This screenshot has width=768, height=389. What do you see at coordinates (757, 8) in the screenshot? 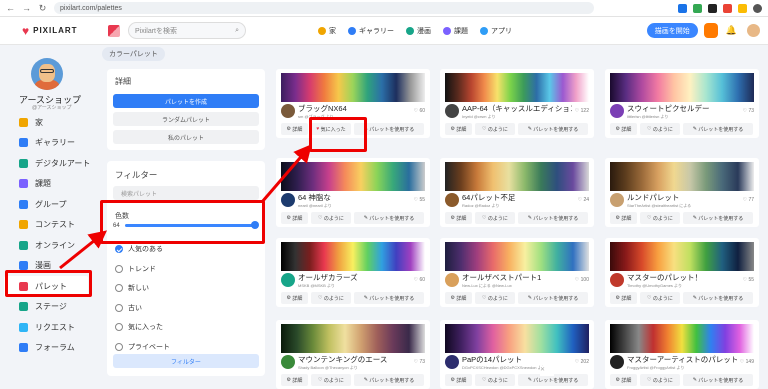
I see `profile-icon` at bounding box center [757, 8].